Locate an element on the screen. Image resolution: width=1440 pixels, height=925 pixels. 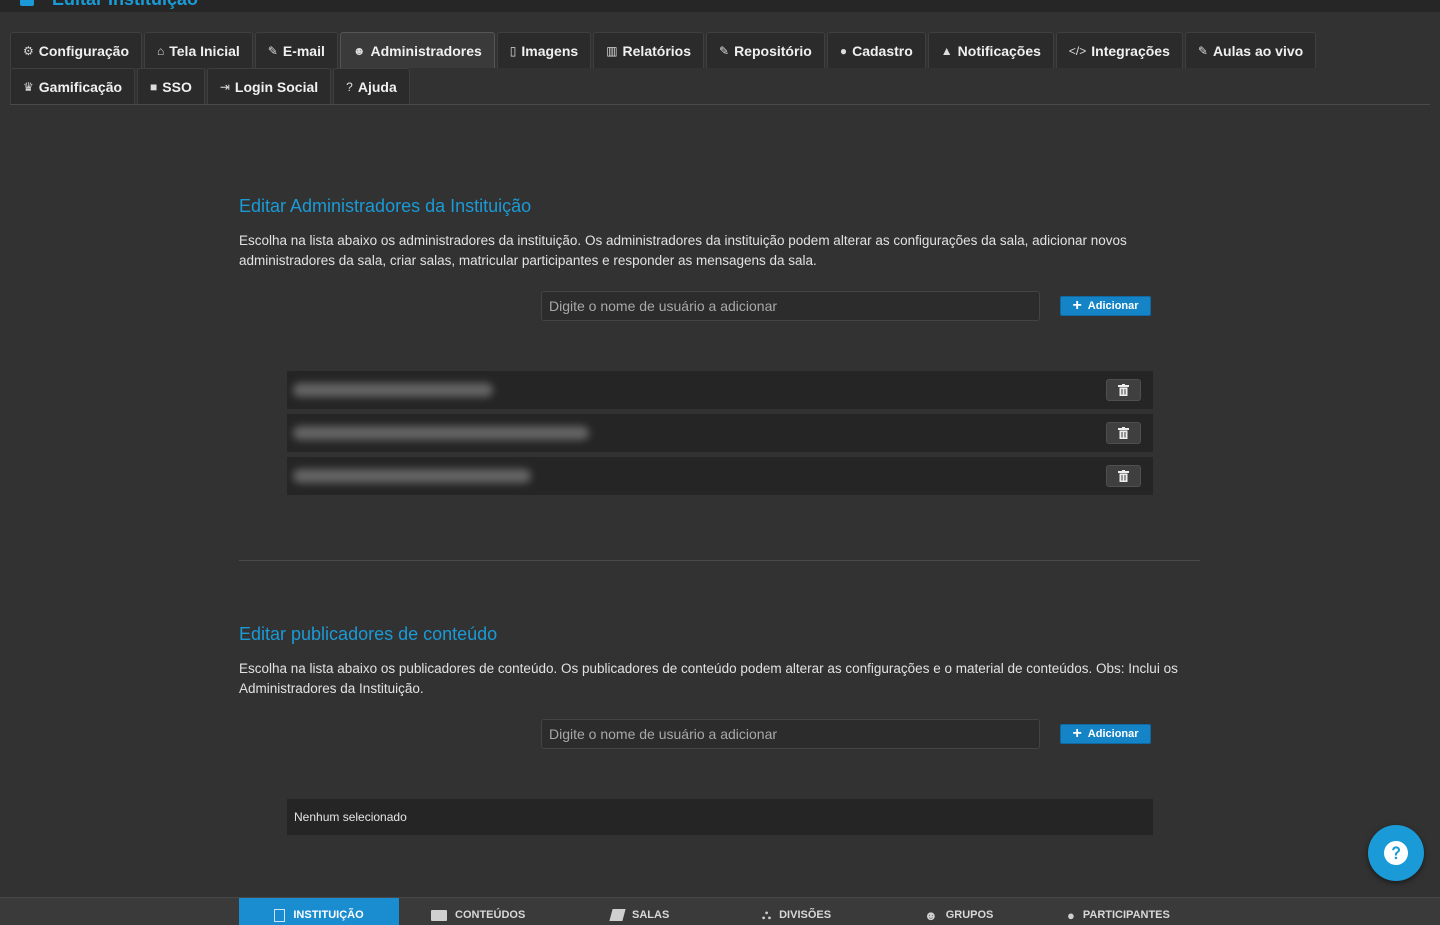
tab-tela-inicial: ⌂ Tela Inicial is located at coordinates (198, 50).